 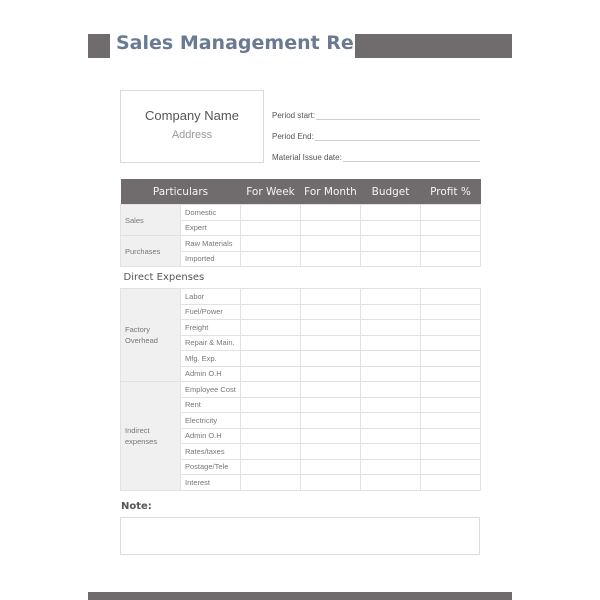 I want to click on material-issue-date-field: Material Issue date:, so click(x=376, y=151).